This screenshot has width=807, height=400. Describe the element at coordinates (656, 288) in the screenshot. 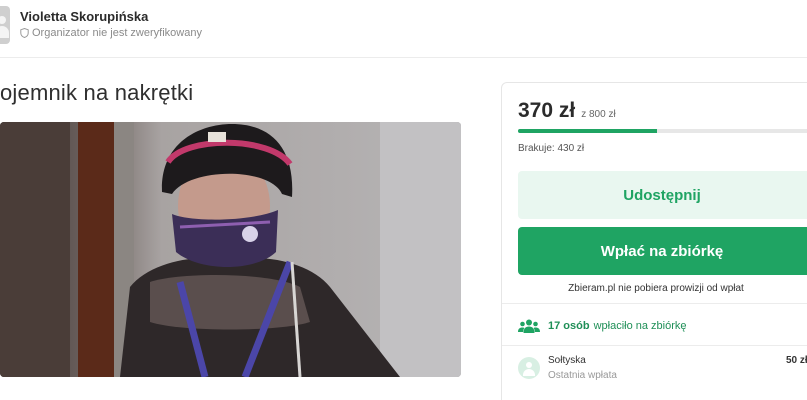

I see `fee-note: Zbieram.pl nie pobiera prowizji od wpłat` at that location.